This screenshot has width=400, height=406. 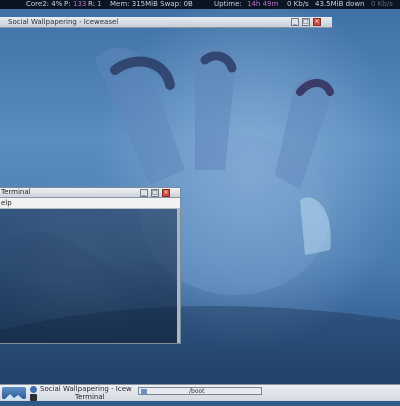 I want to click on maximize-button: □, so click(x=306, y=22).